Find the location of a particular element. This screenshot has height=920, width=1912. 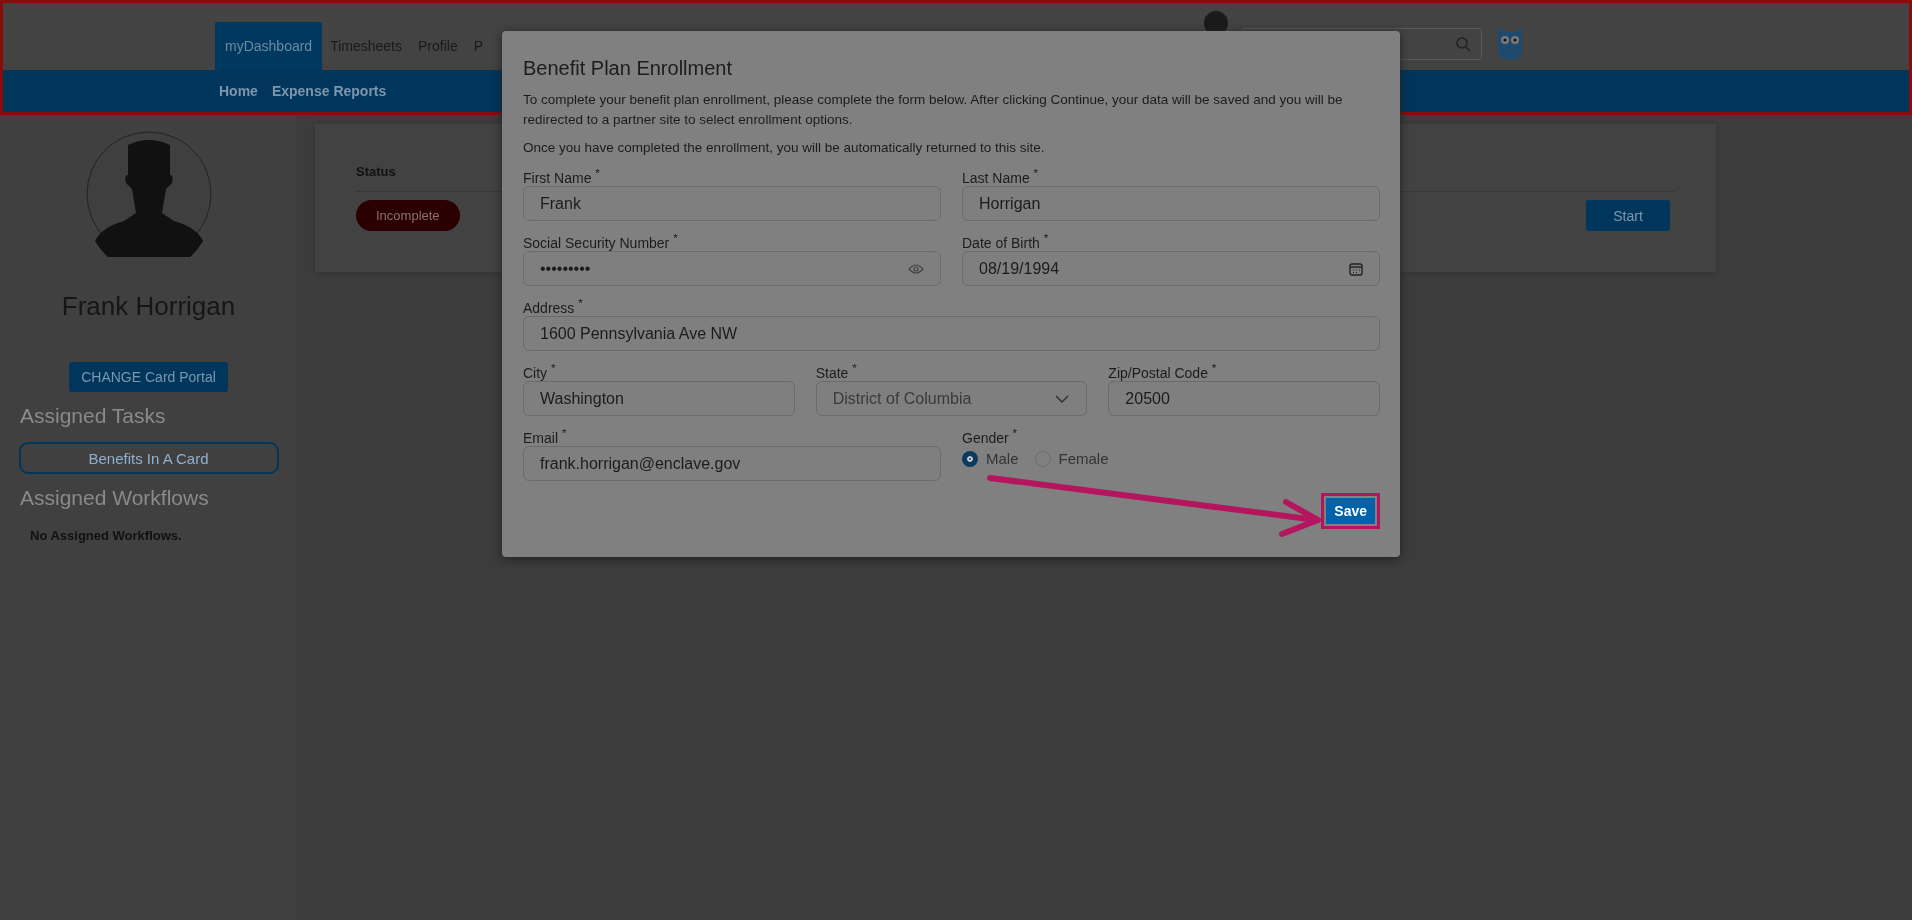

subnav-link: Expense Reports is located at coordinates (329, 91).